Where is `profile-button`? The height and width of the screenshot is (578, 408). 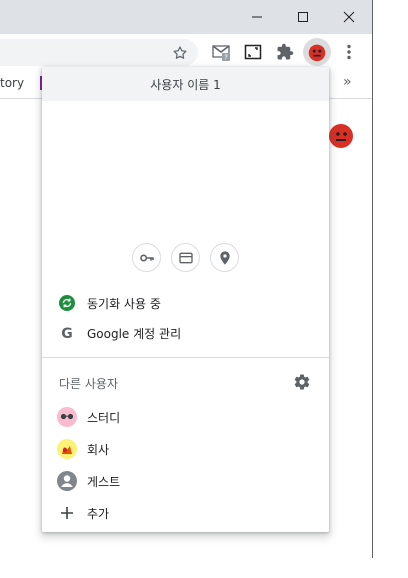 profile-button is located at coordinates (317, 52).